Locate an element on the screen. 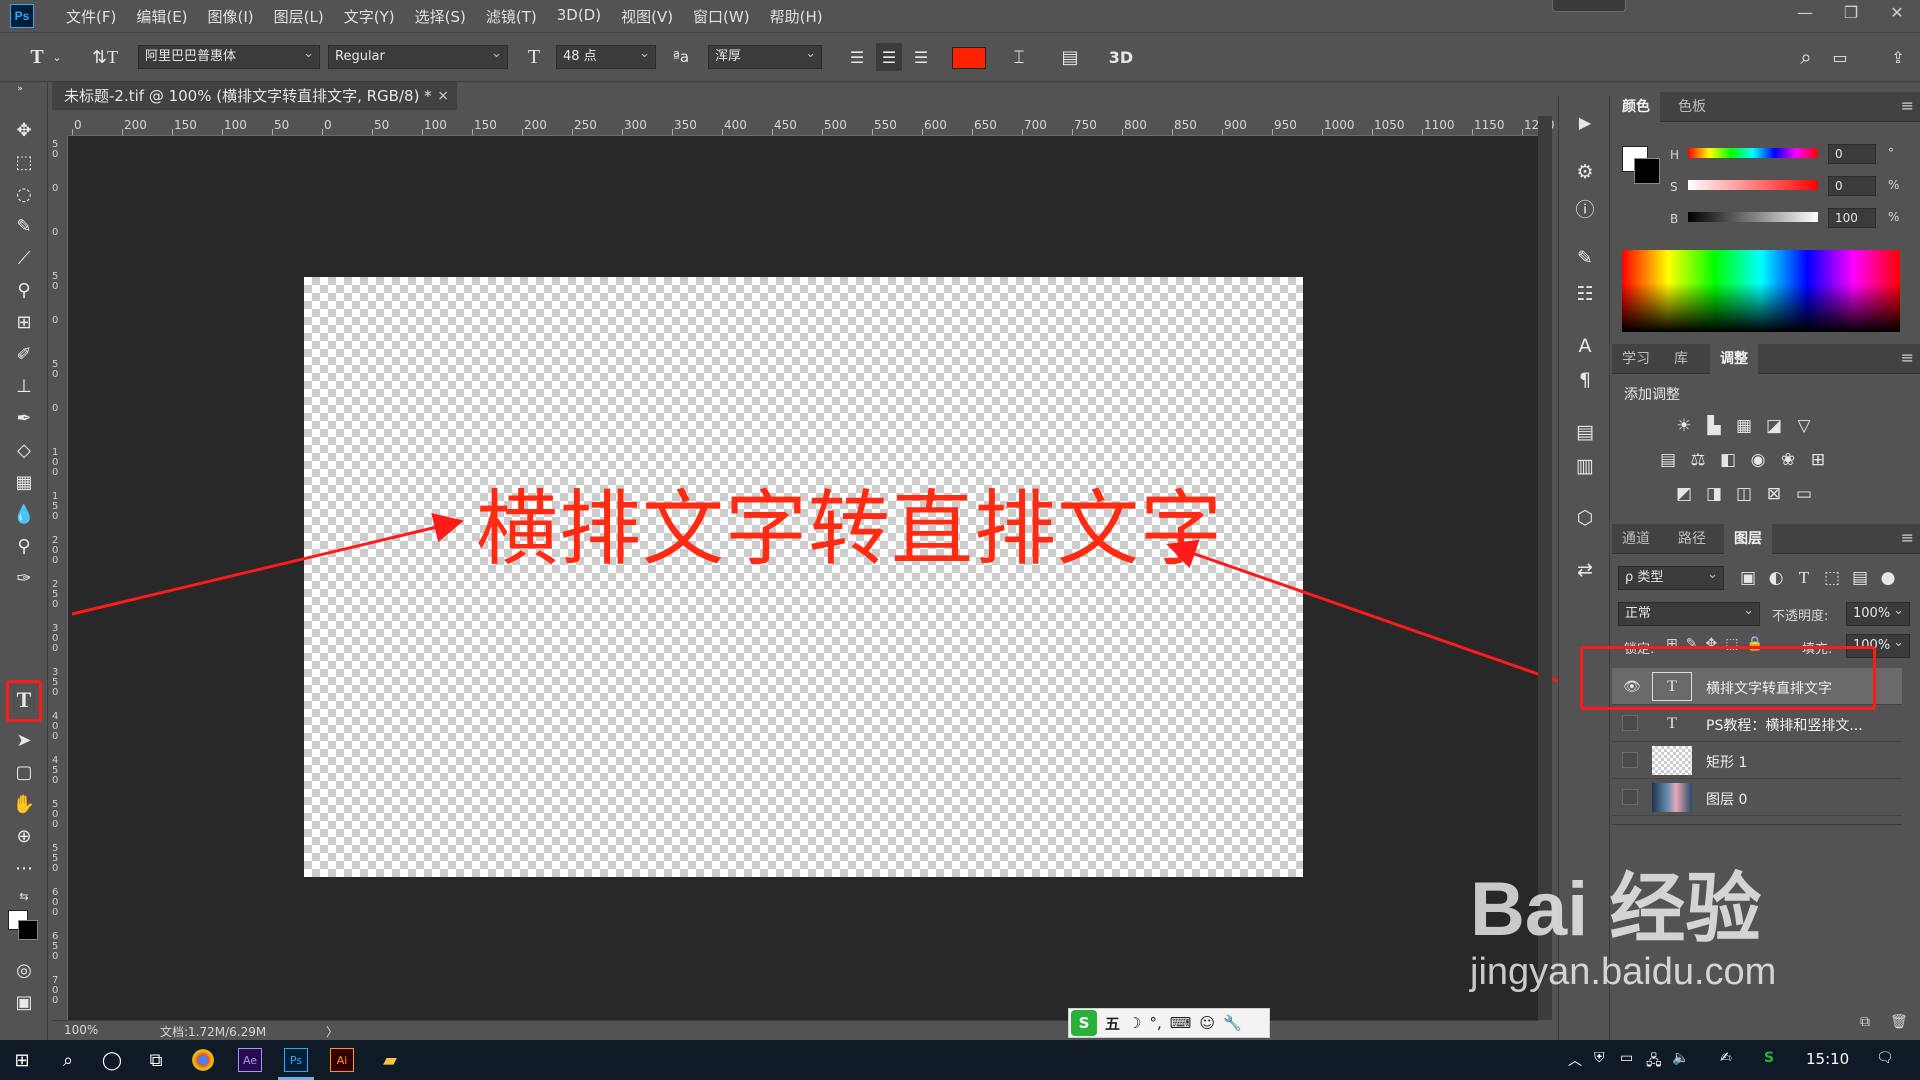 This screenshot has width=1920, height=1080. character-icon: A is located at coordinates (1585, 346).